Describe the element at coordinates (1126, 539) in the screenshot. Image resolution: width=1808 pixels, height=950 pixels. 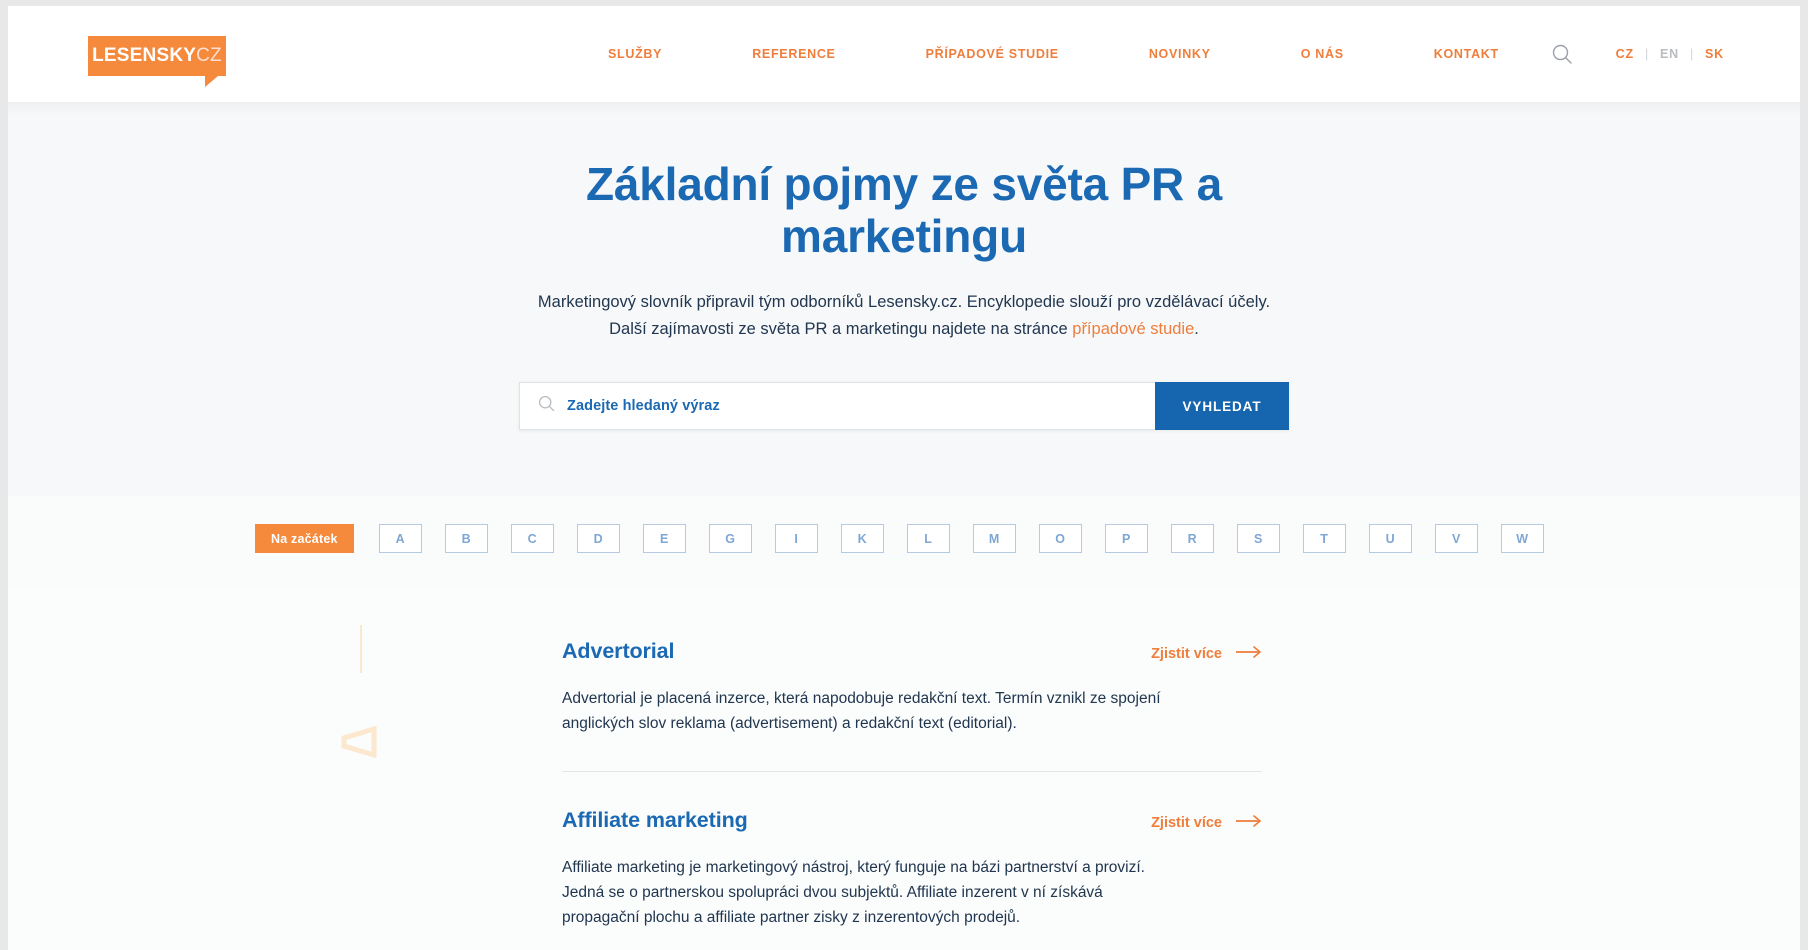
I see `alpha-letter-p: P` at that location.